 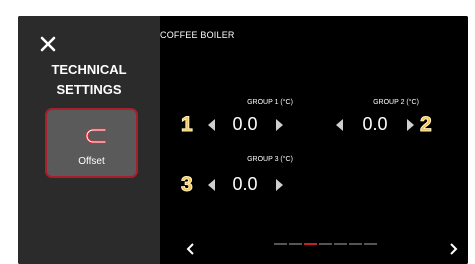 What do you see at coordinates (245, 124) in the screenshot?
I see `group-1-value: 0.0` at bounding box center [245, 124].